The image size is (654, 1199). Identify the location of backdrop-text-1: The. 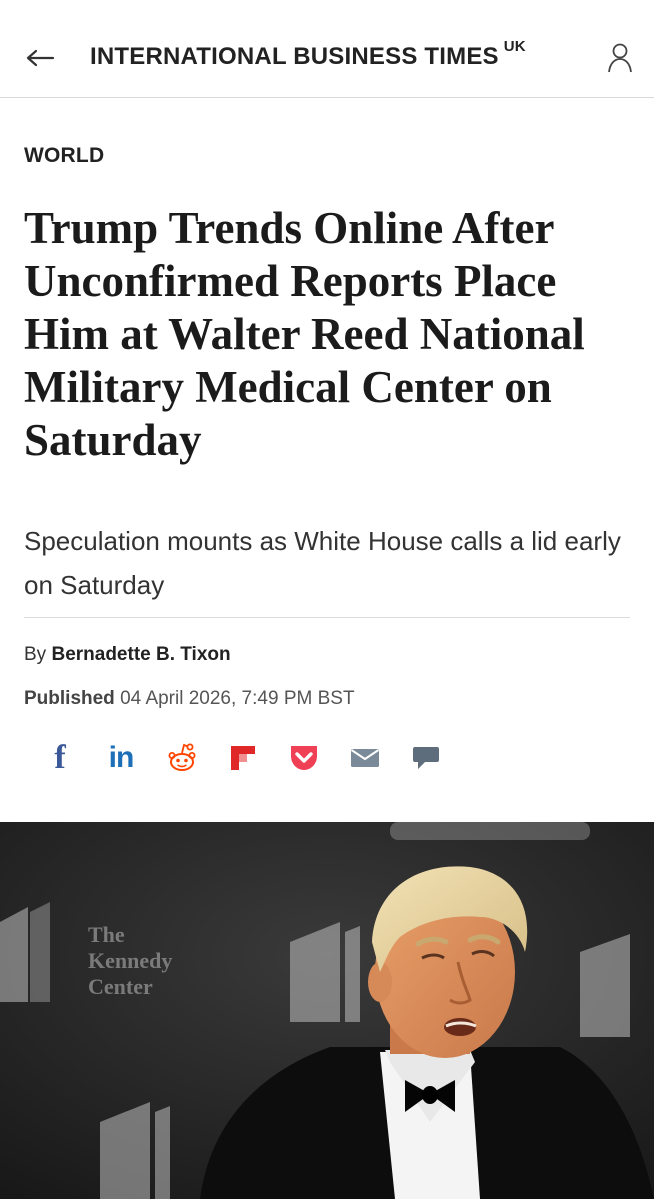
(106, 934).